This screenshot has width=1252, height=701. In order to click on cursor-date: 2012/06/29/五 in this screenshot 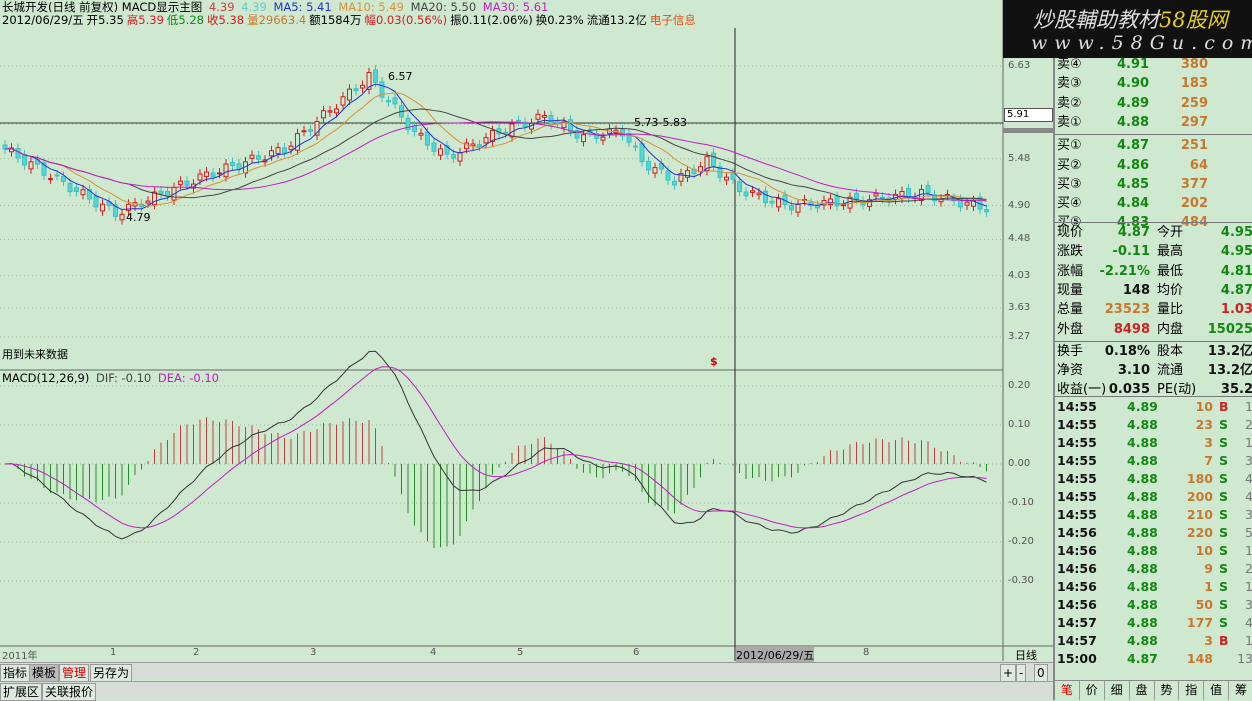, I will do `click(775, 655)`.